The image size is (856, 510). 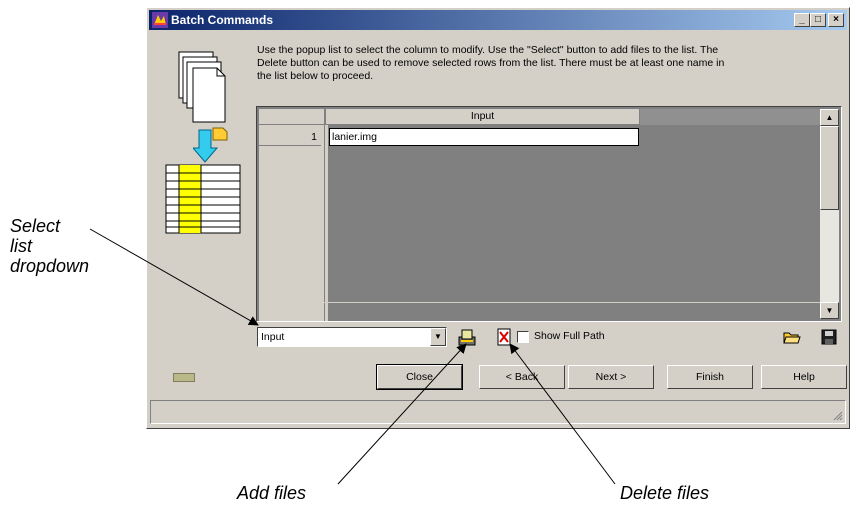 What do you see at coordinates (818, 20) in the screenshot?
I see `maximize-button: □` at bounding box center [818, 20].